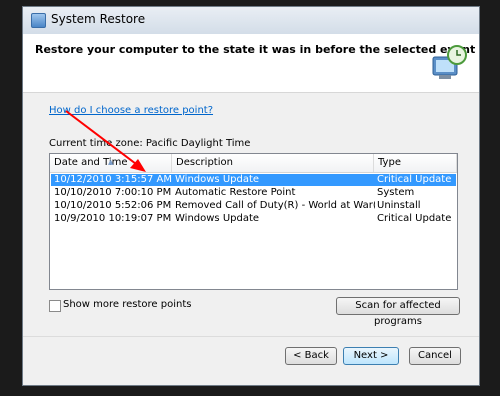  What do you see at coordinates (98, 19) in the screenshot?
I see `window-title: System Restore` at bounding box center [98, 19].